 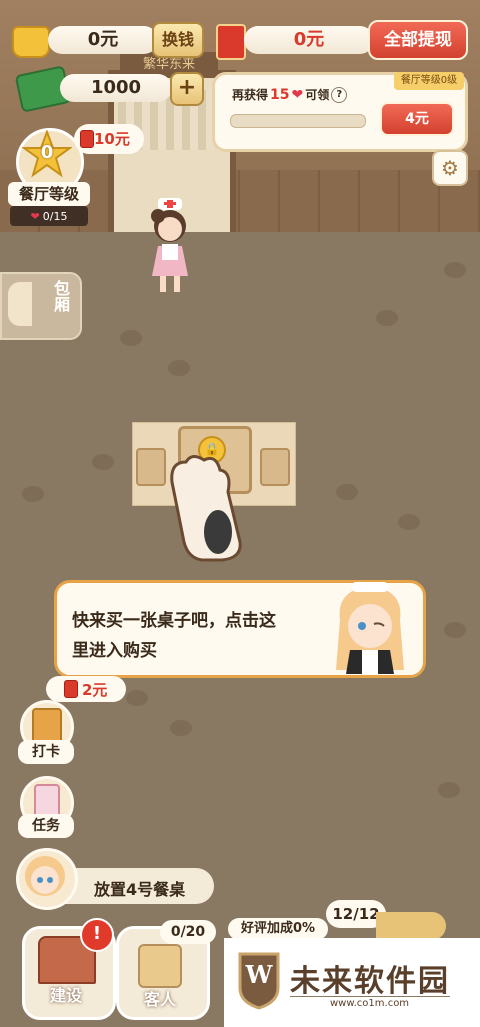 I want to click on checkin-red-packet-amount: 2元, so click(x=95, y=690).